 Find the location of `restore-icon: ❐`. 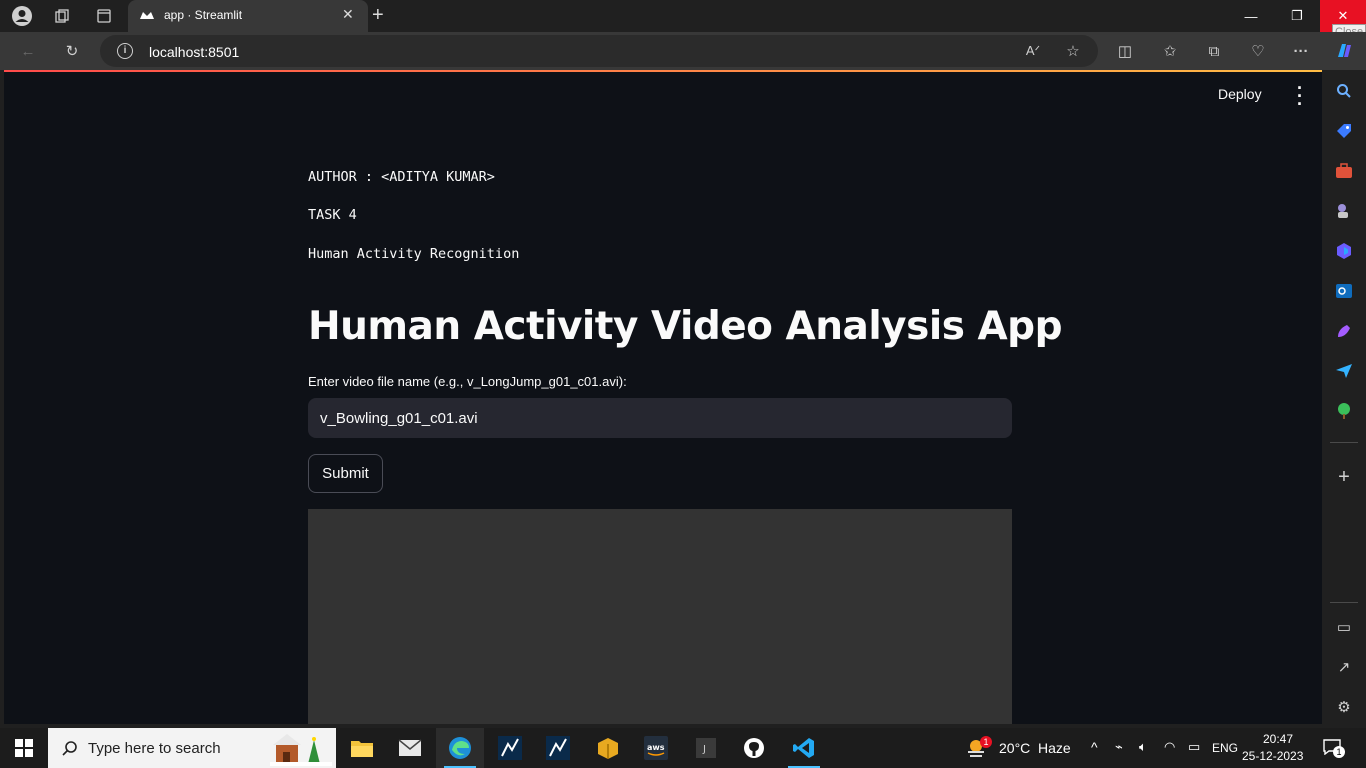

restore-icon: ❐ is located at coordinates (1297, 16).